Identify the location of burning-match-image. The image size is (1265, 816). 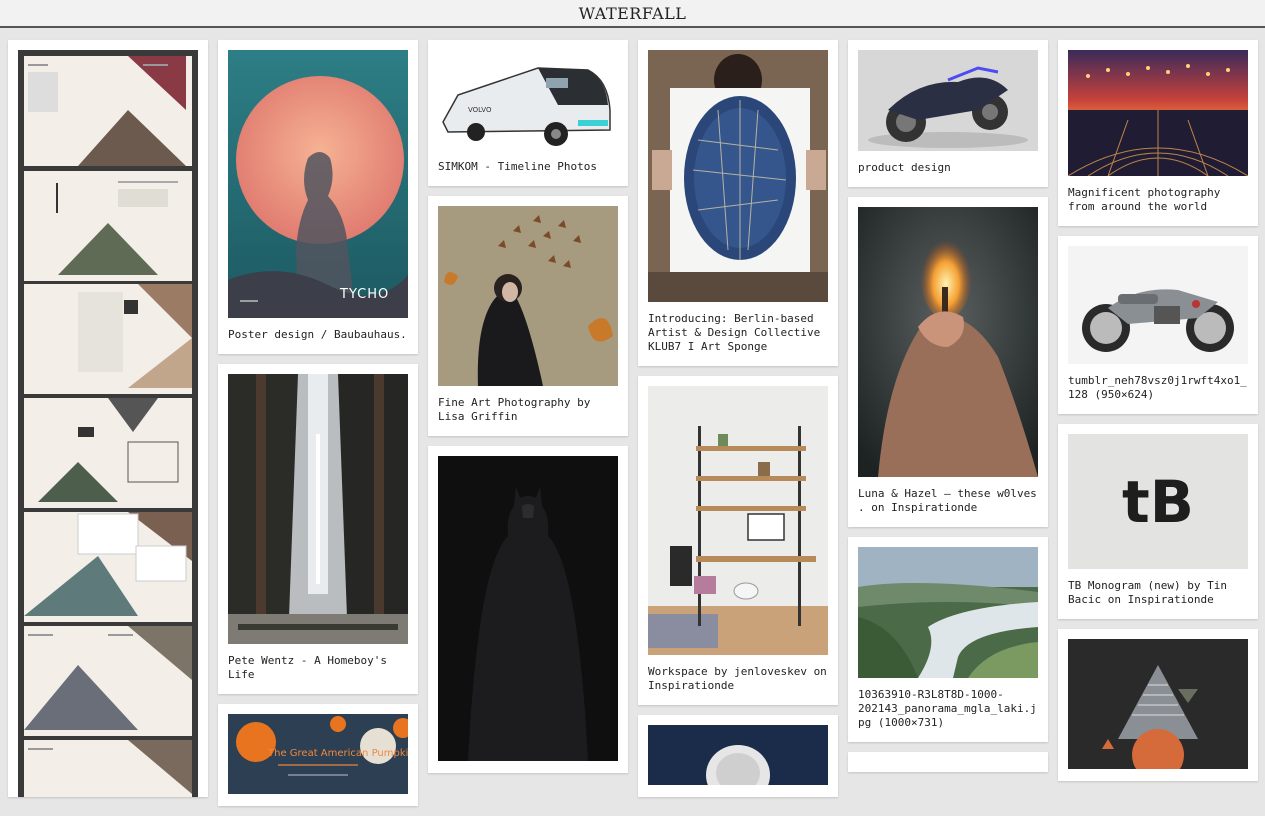
(948, 342).